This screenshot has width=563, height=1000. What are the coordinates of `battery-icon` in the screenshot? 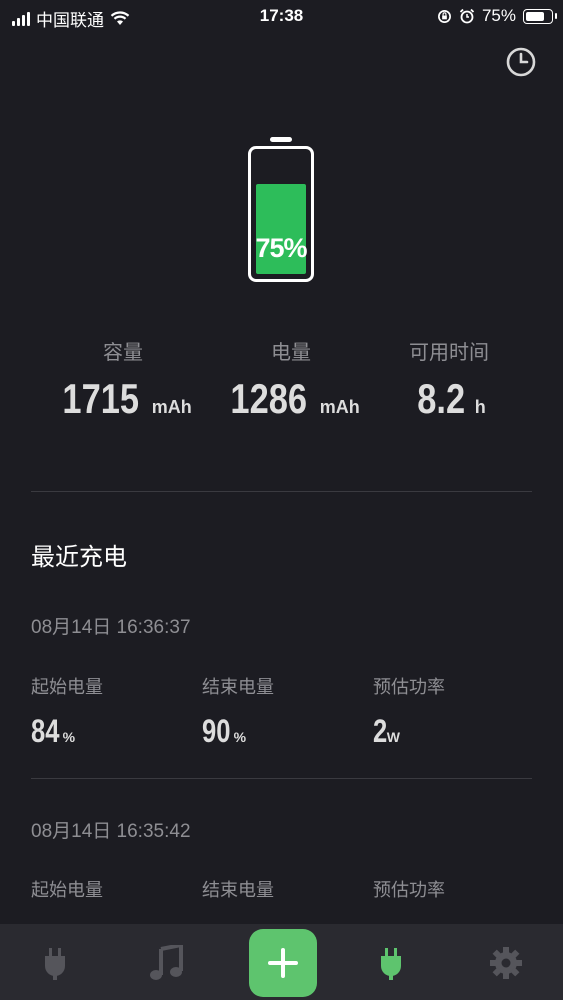 It's located at (540, 16).